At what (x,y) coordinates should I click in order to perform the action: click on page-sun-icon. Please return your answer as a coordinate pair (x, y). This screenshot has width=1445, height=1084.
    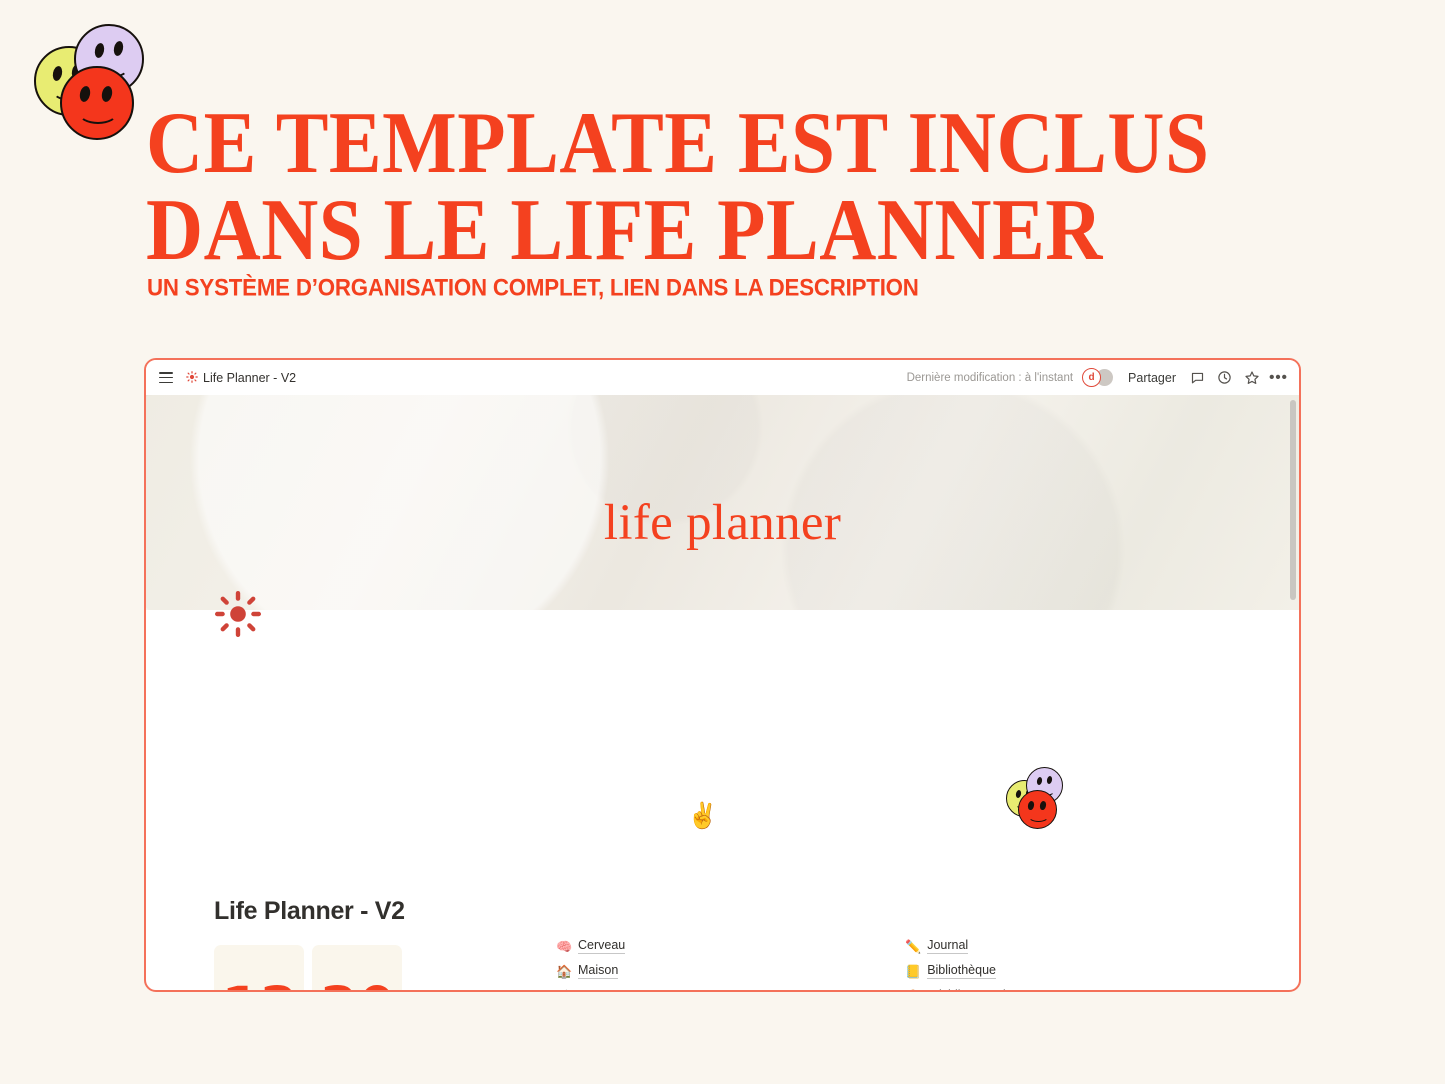
    Looking at the image, I should click on (238, 614).